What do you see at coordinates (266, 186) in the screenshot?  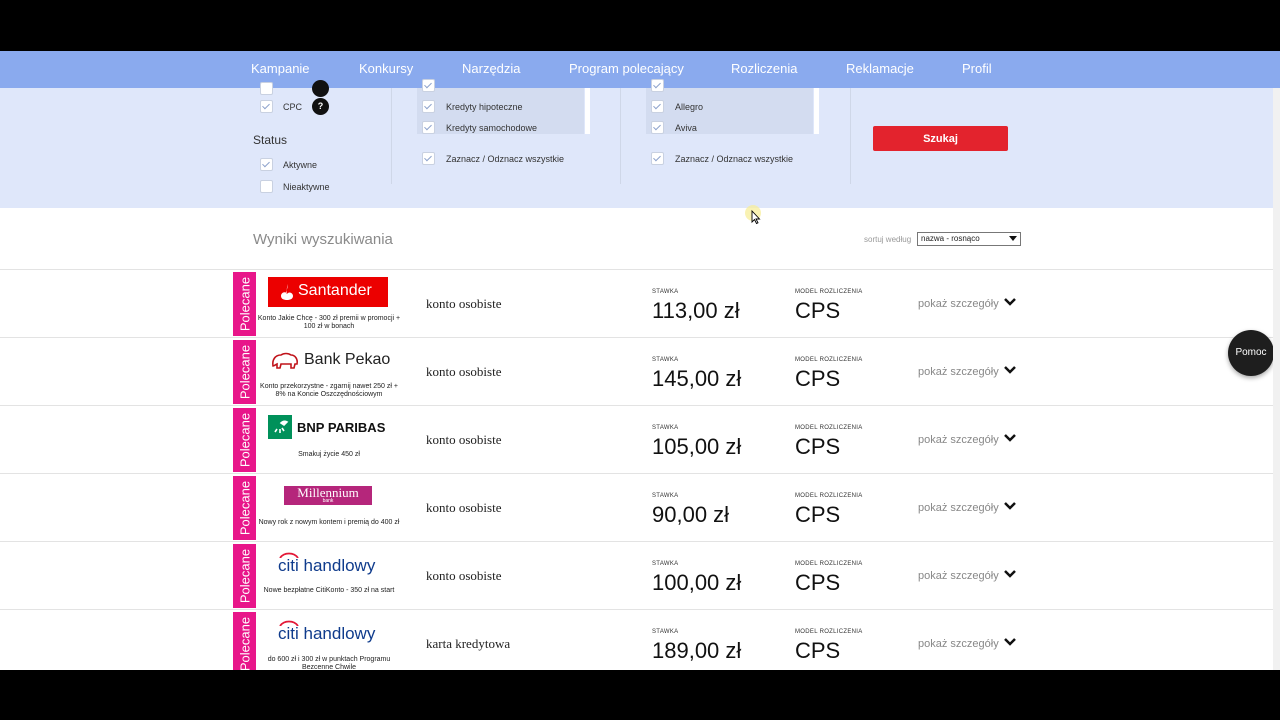 I see `checkbox-status-inactive` at bounding box center [266, 186].